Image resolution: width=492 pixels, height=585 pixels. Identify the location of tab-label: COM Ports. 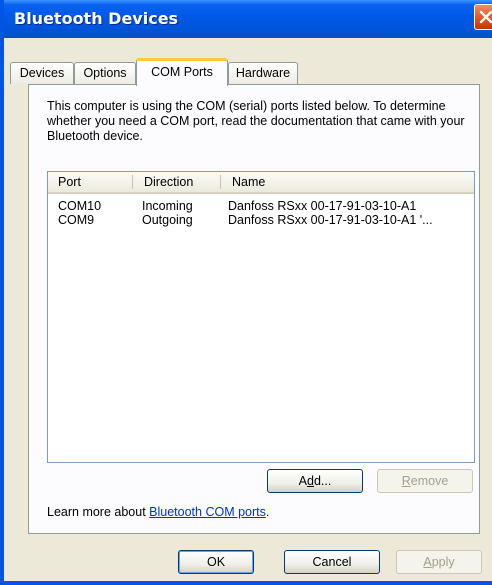
(182, 72).